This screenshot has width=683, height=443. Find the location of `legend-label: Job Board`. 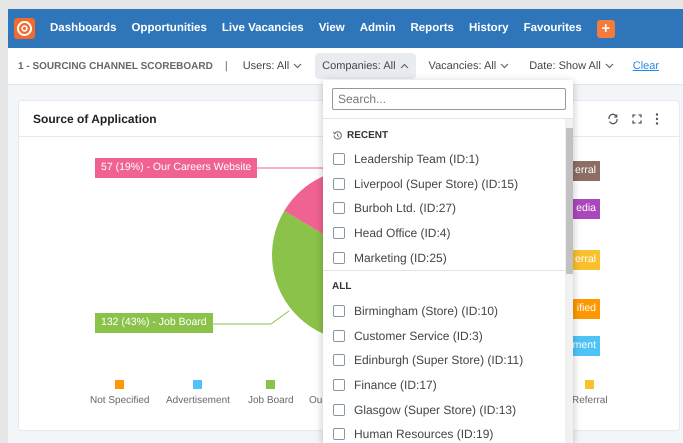

legend-label: Job Board is located at coordinates (271, 401).